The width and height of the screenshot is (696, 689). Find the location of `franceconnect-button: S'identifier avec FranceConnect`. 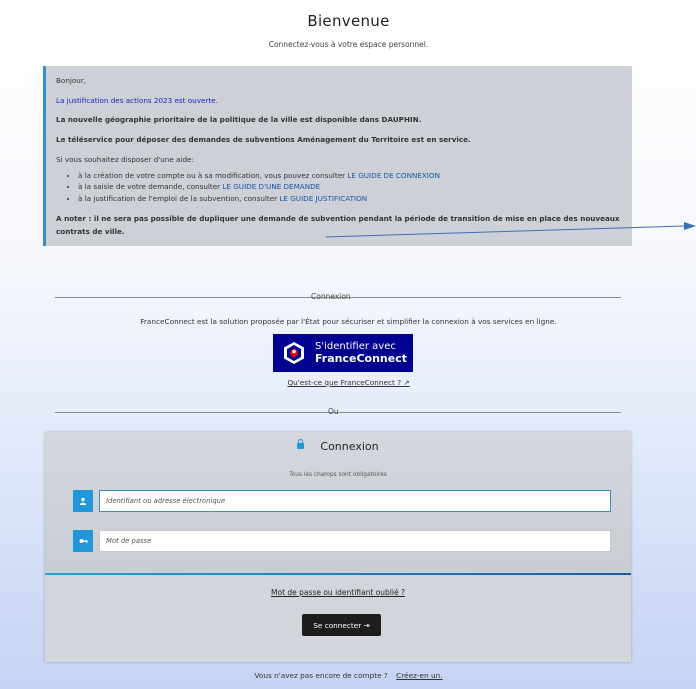

franceconnect-button: S'identifier avec FranceConnect is located at coordinates (343, 353).